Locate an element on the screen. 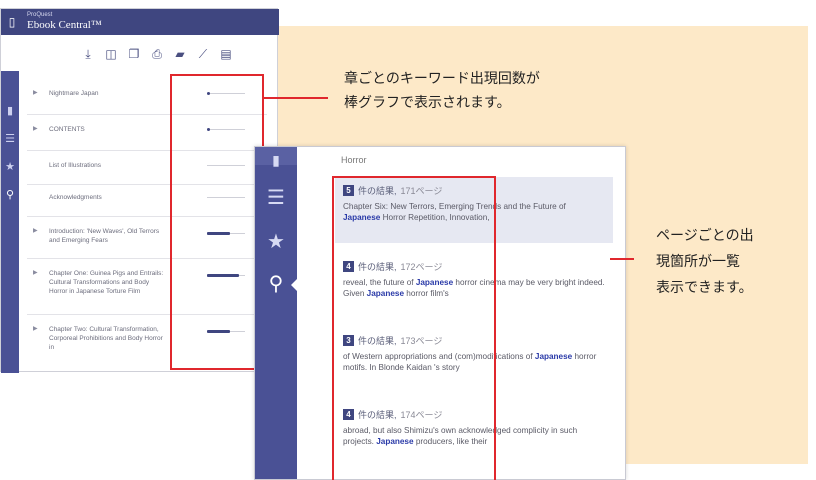 The image size is (816, 480). callout-line: 表示できます。 is located at coordinates (704, 287).